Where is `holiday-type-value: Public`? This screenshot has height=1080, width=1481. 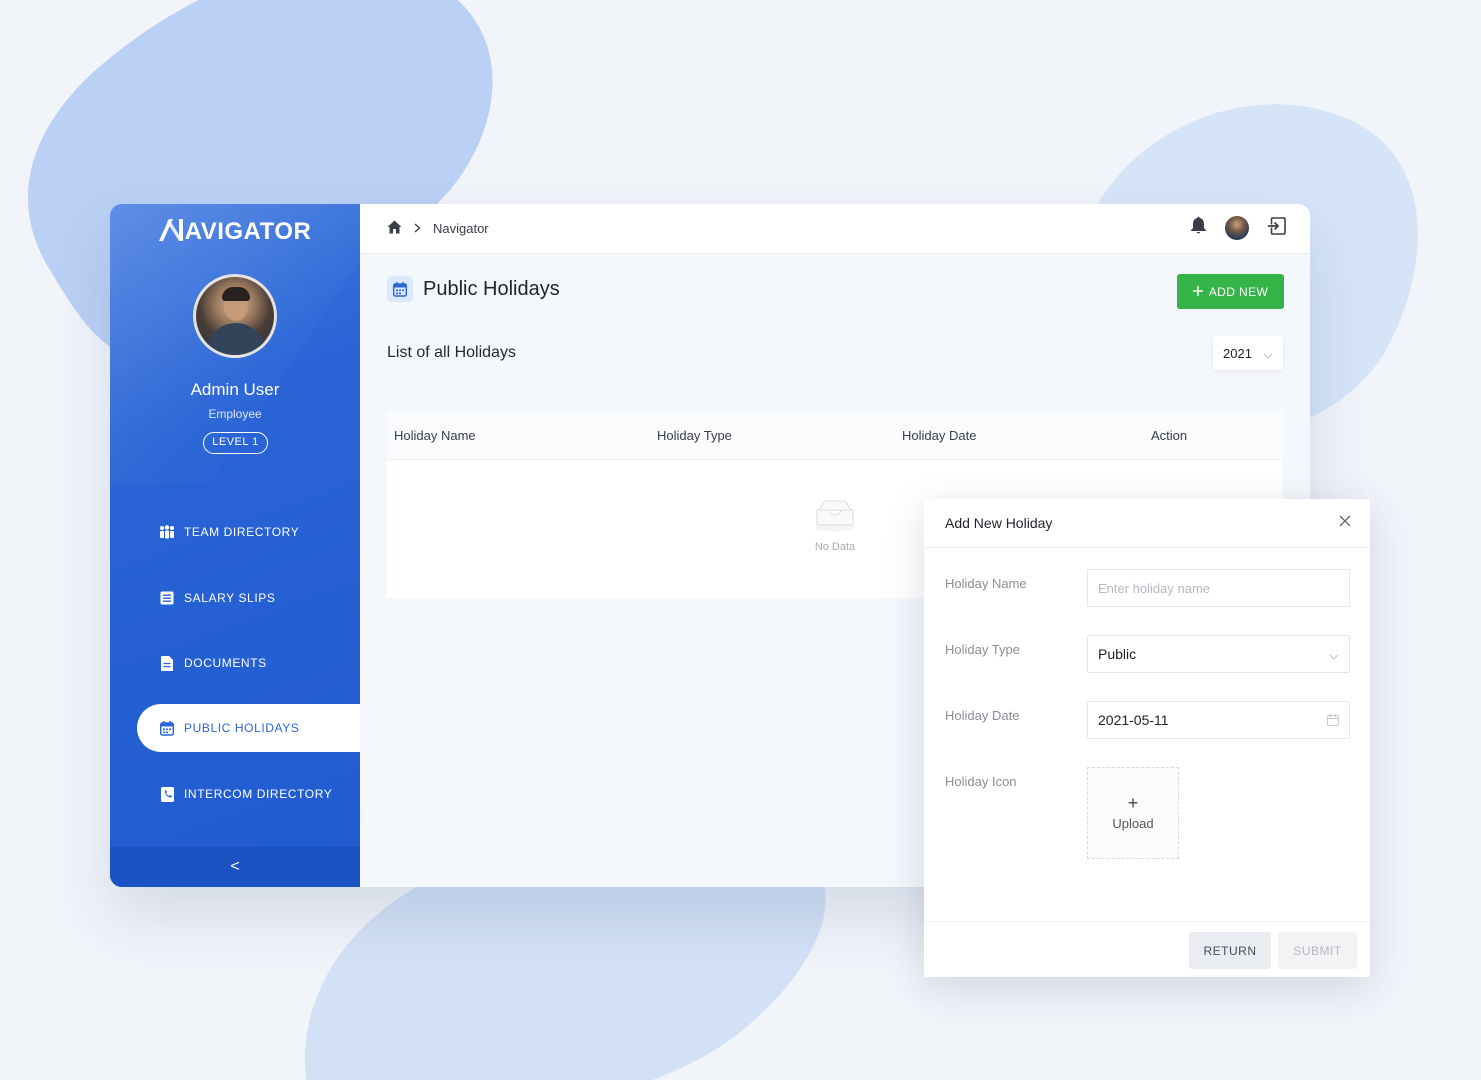
holiday-type-value: Public is located at coordinates (1117, 654).